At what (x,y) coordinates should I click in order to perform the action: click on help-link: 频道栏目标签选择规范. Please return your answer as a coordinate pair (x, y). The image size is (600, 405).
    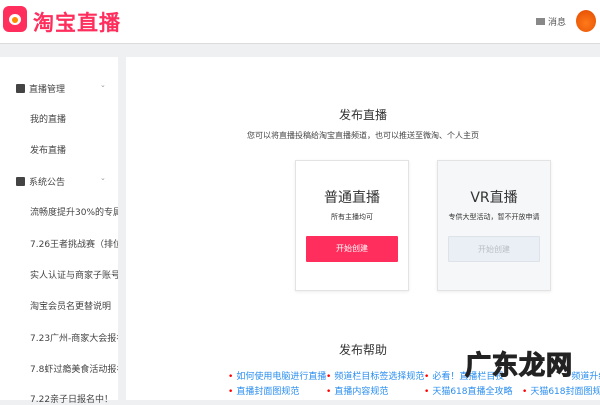
    Looking at the image, I should click on (375, 375).